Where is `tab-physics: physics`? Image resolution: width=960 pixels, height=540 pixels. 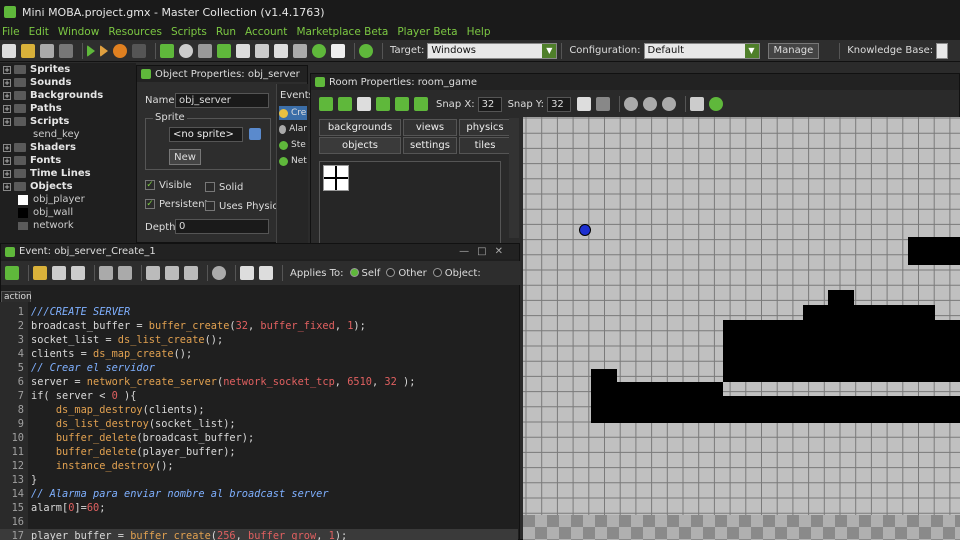
tab-physics: physics is located at coordinates (485, 127).